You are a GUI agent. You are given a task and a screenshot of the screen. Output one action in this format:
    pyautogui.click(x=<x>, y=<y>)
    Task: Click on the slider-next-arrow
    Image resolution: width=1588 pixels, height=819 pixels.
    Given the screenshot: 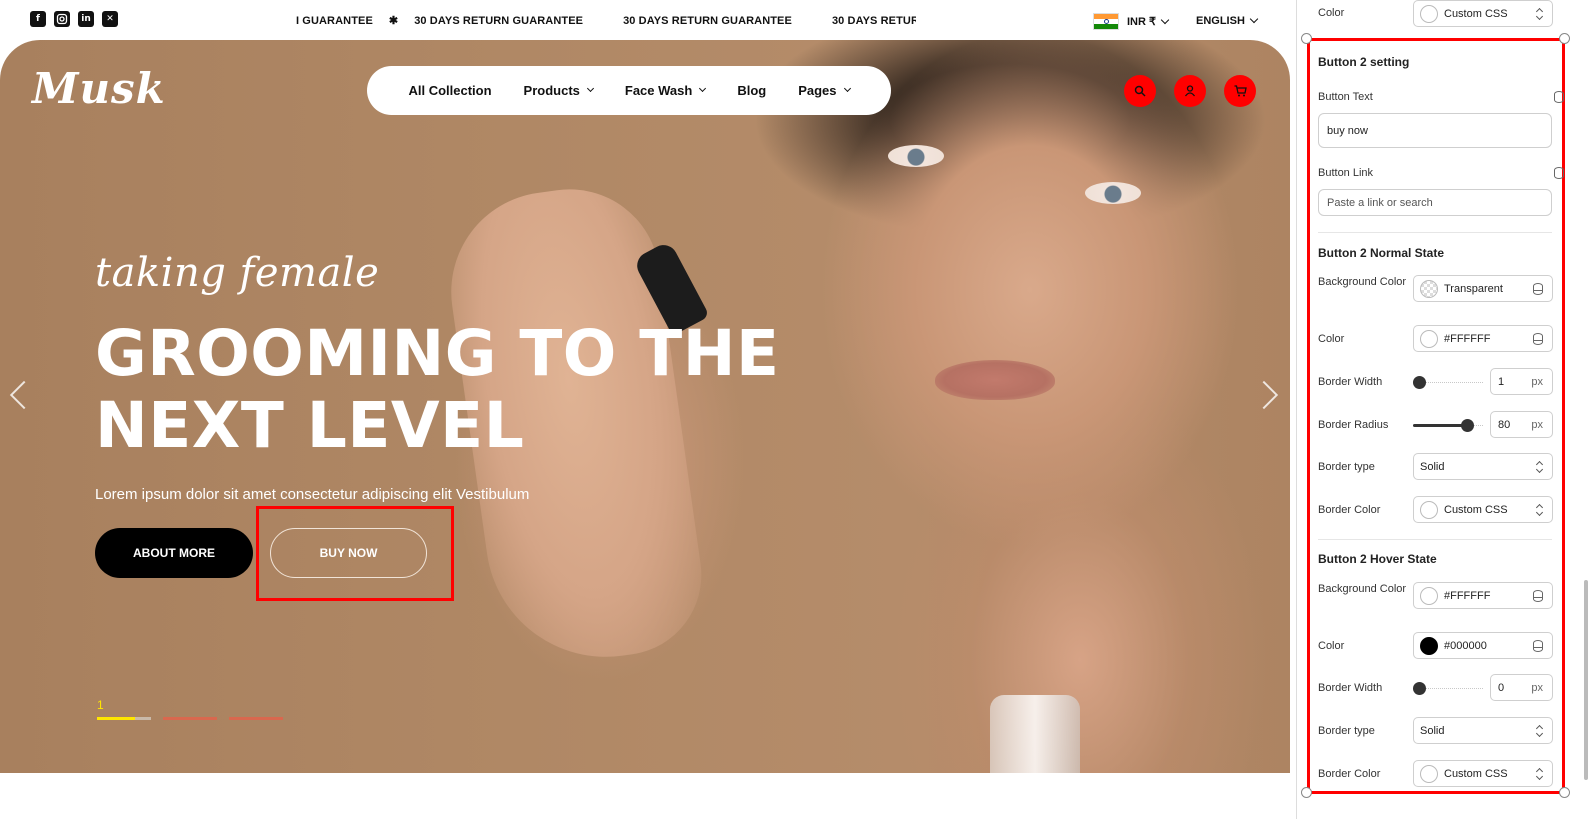 What is the action you would take?
    pyautogui.click(x=1264, y=395)
    